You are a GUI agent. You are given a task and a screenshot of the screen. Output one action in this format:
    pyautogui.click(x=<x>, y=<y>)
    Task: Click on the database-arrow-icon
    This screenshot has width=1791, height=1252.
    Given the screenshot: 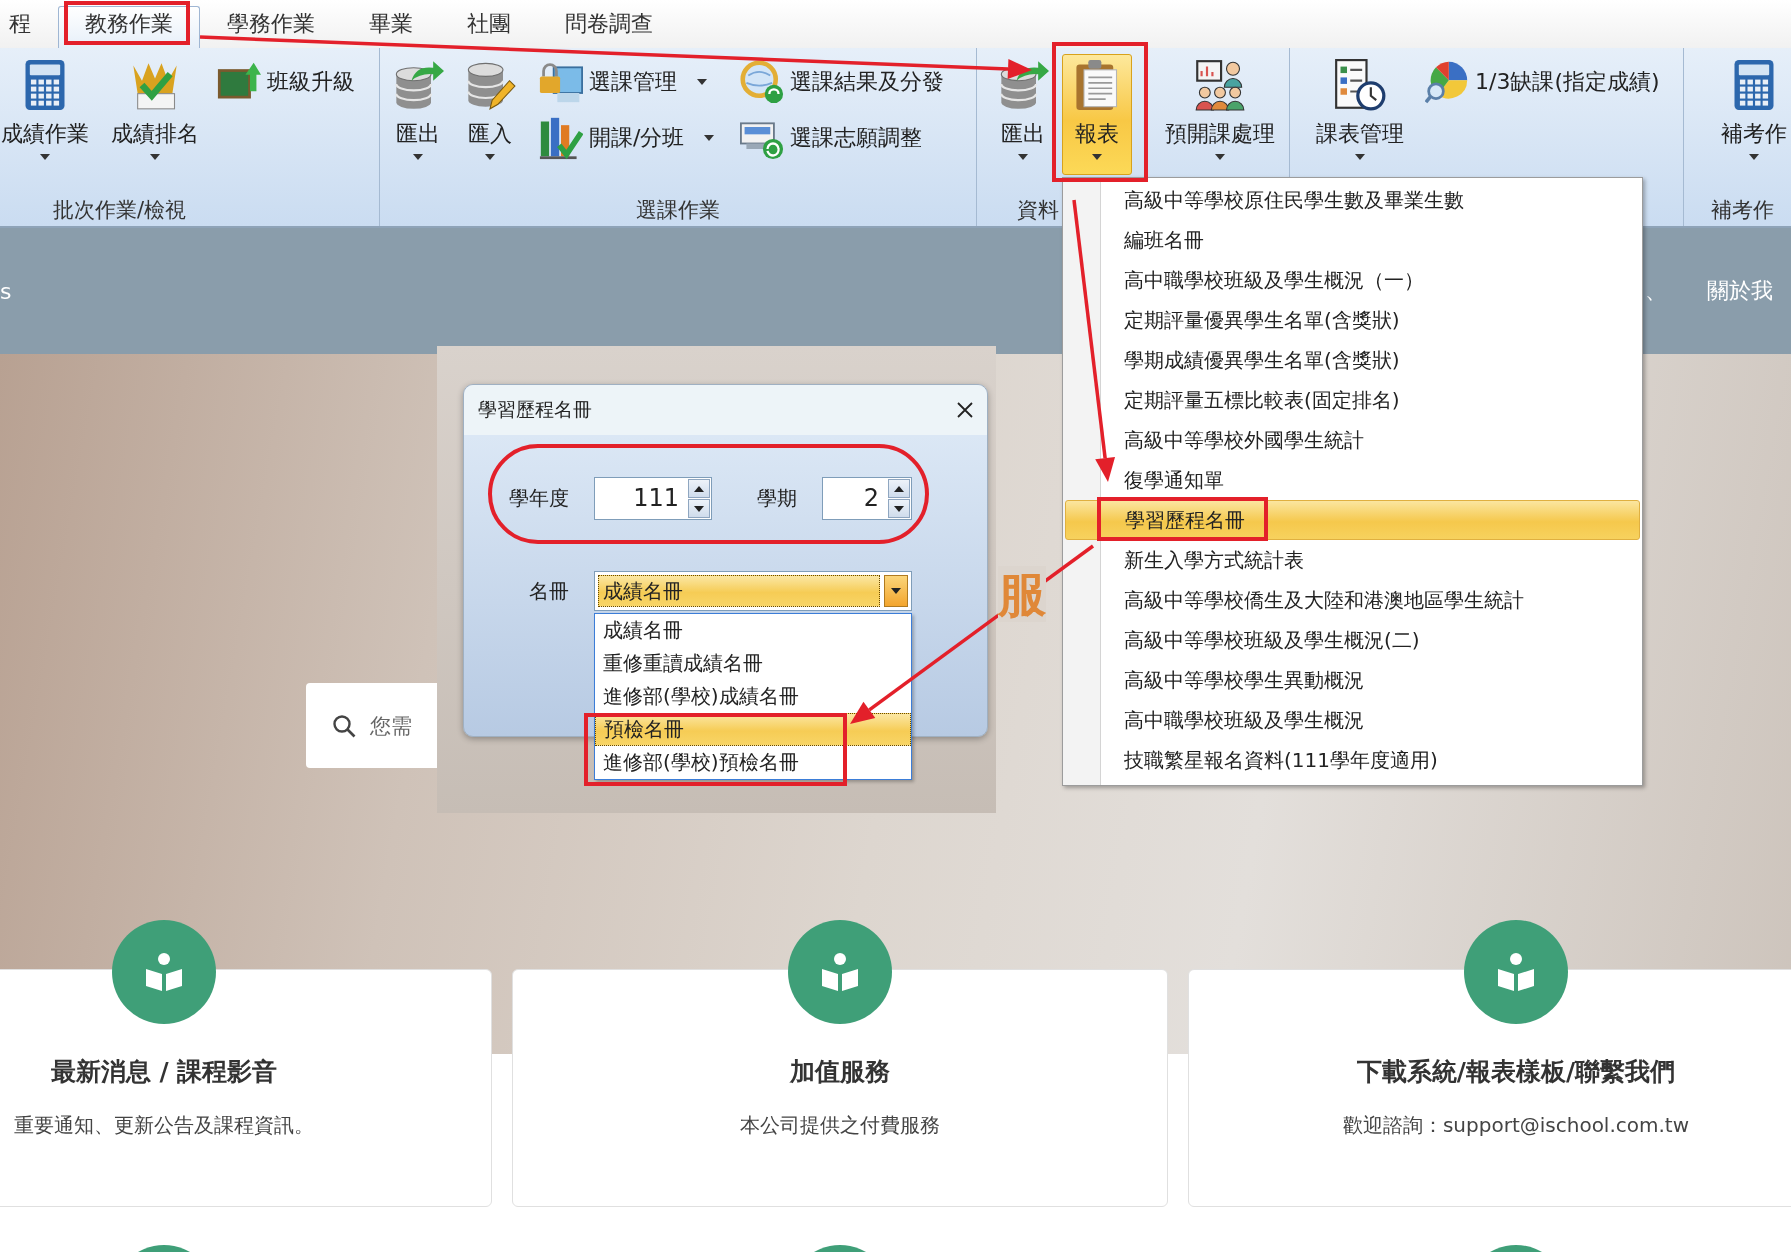 What is the action you would take?
    pyautogui.click(x=418, y=85)
    